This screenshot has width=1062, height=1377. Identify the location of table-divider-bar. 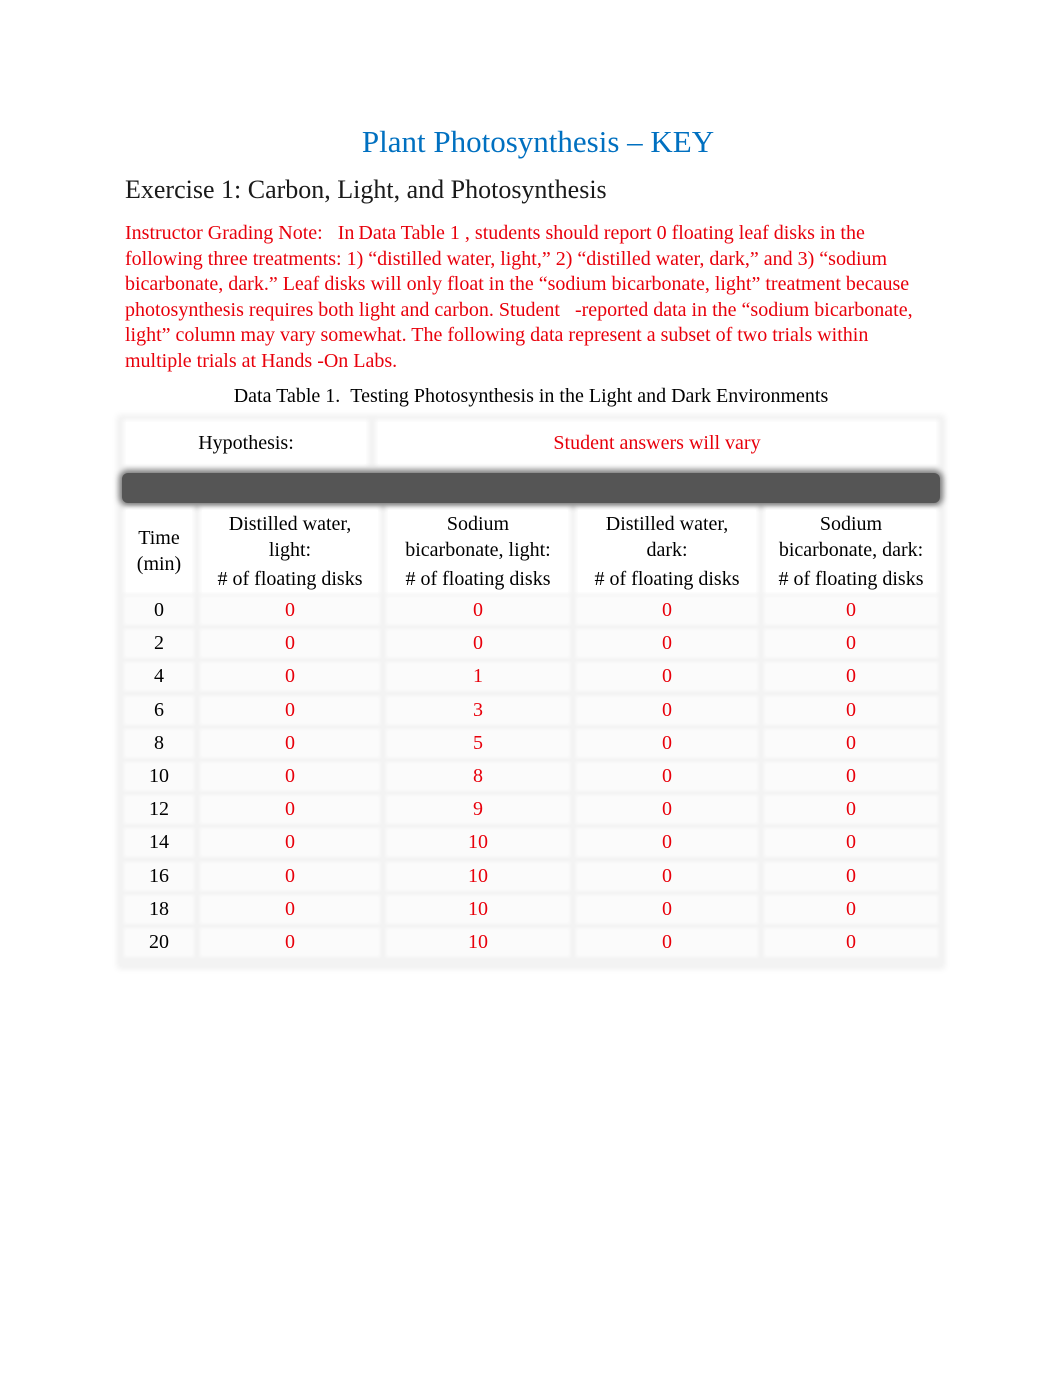
(531, 488).